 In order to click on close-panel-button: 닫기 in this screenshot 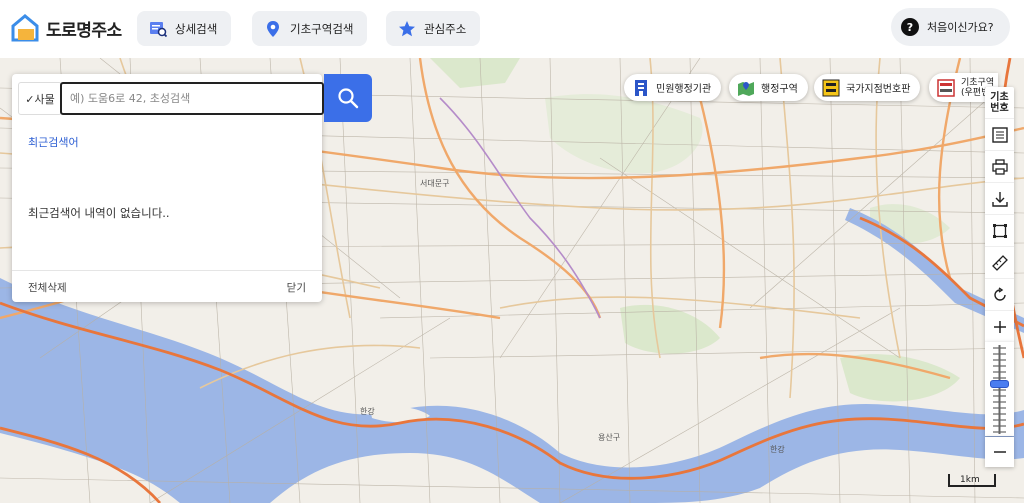, I will do `click(296, 287)`.